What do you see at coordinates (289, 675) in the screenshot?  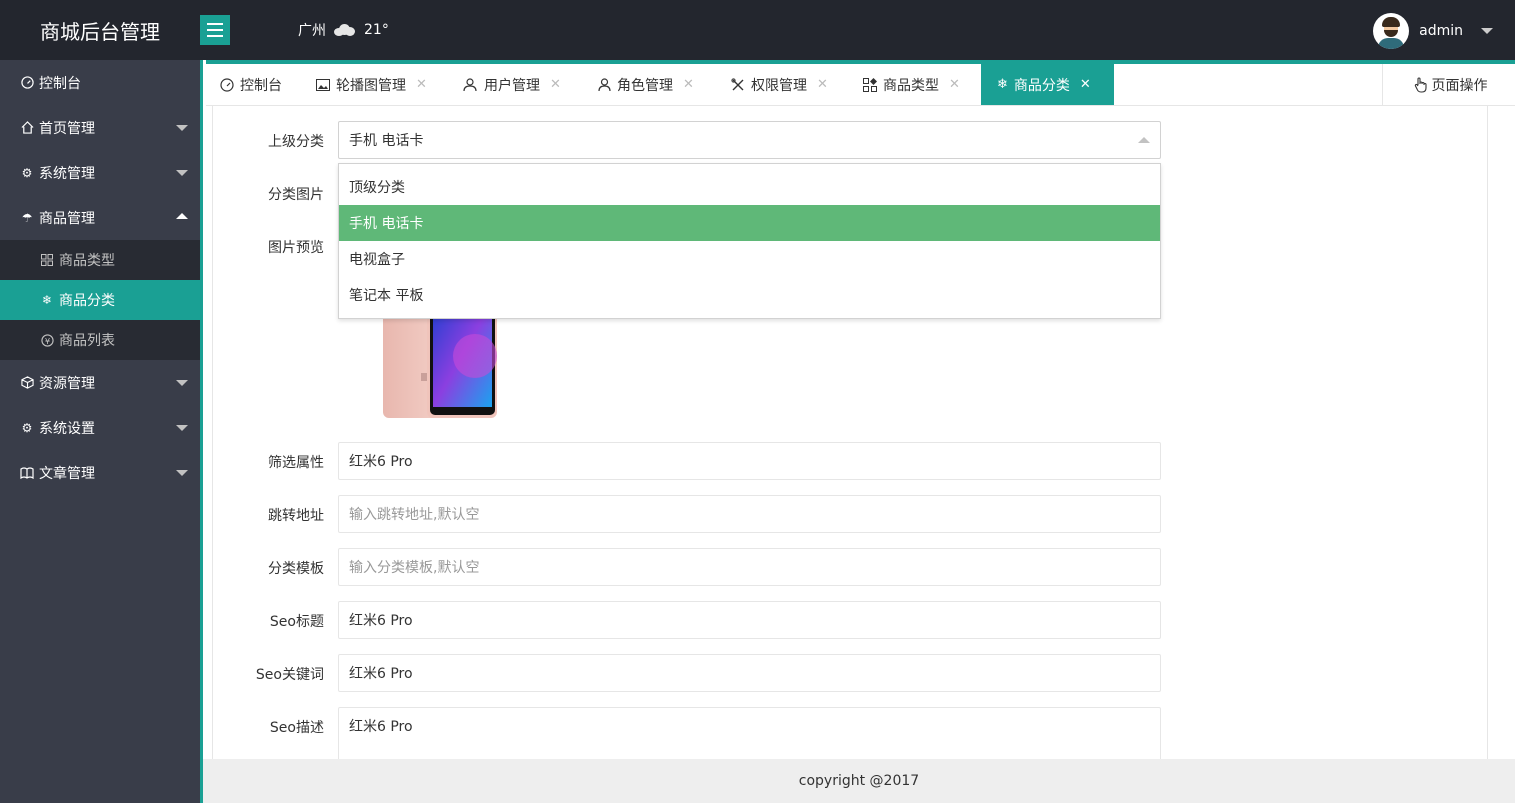 I see `seo-keywords-label: Seo关键词` at bounding box center [289, 675].